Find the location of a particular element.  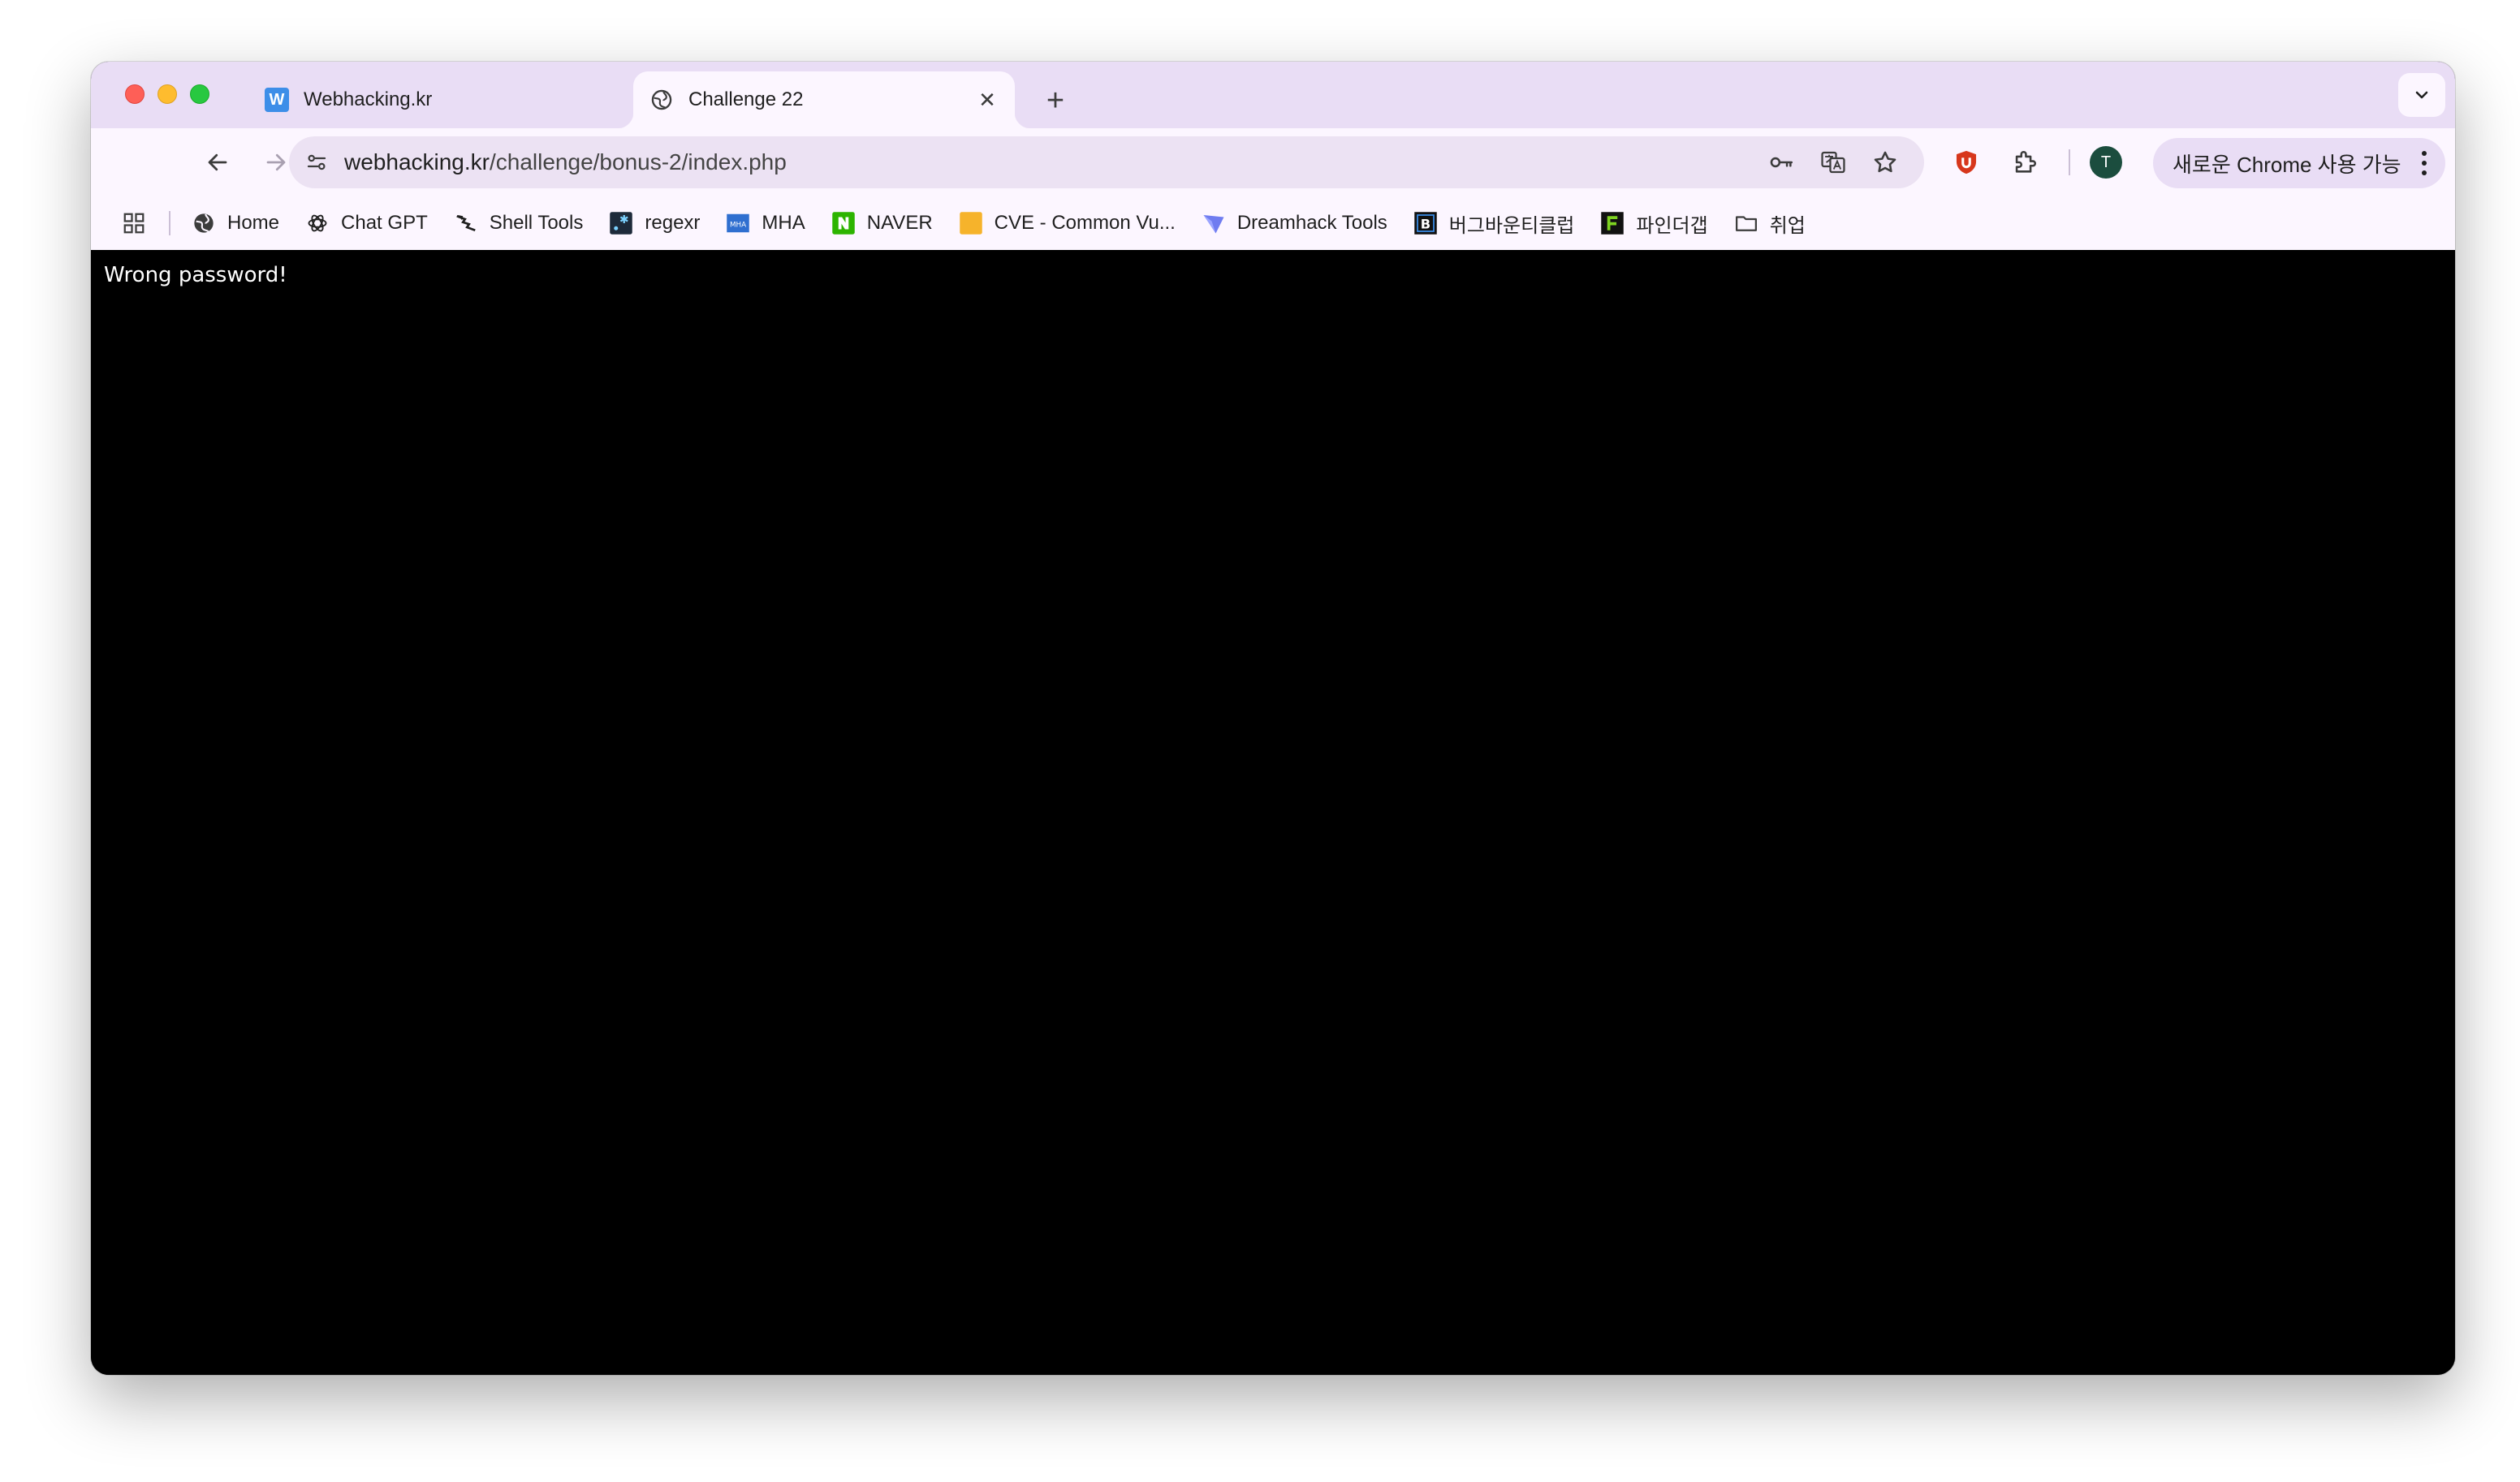

close-tab-icon: ✕ is located at coordinates (987, 100).